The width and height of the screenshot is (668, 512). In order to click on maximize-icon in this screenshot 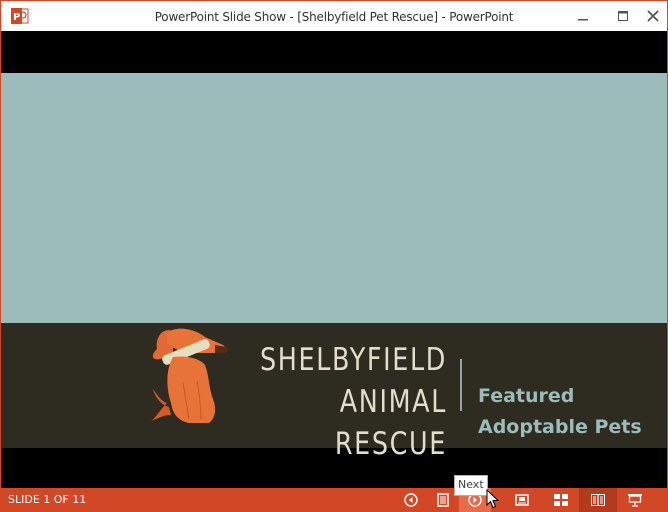, I will do `click(623, 16)`.